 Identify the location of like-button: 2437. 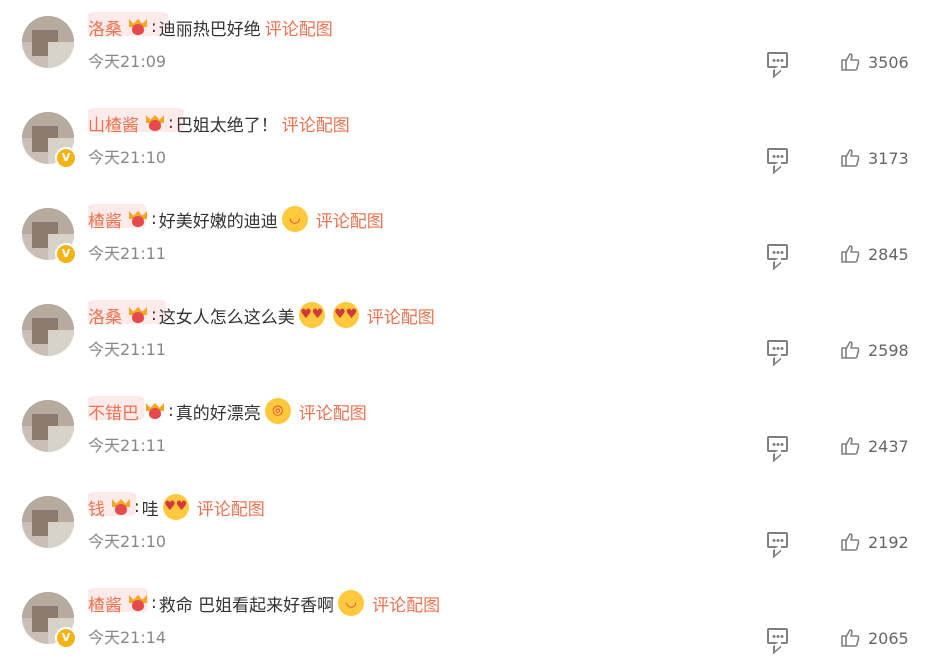
(874, 446).